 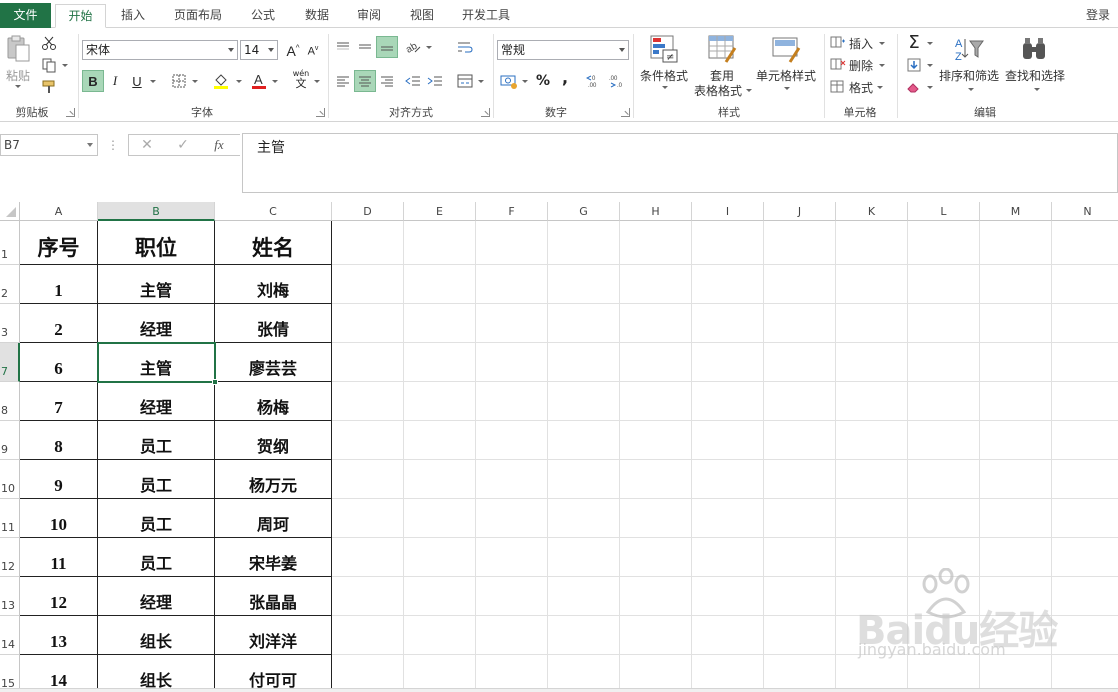 I want to click on cell-c14: 刘洋洋, so click(x=273, y=635).